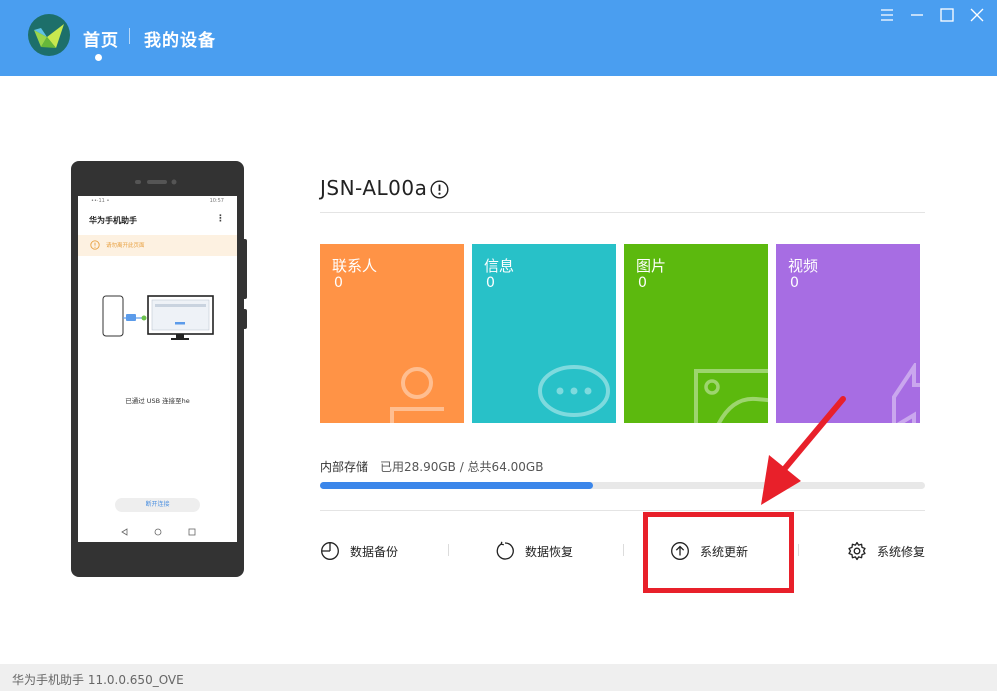  I want to click on title-bar: 首页 我的设备, so click(498, 38).